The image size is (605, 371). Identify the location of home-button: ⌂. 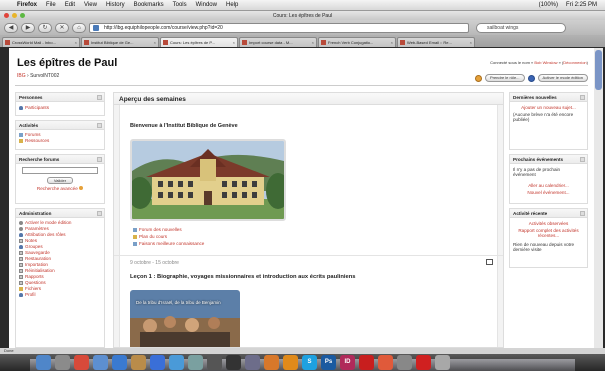
(79, 27).